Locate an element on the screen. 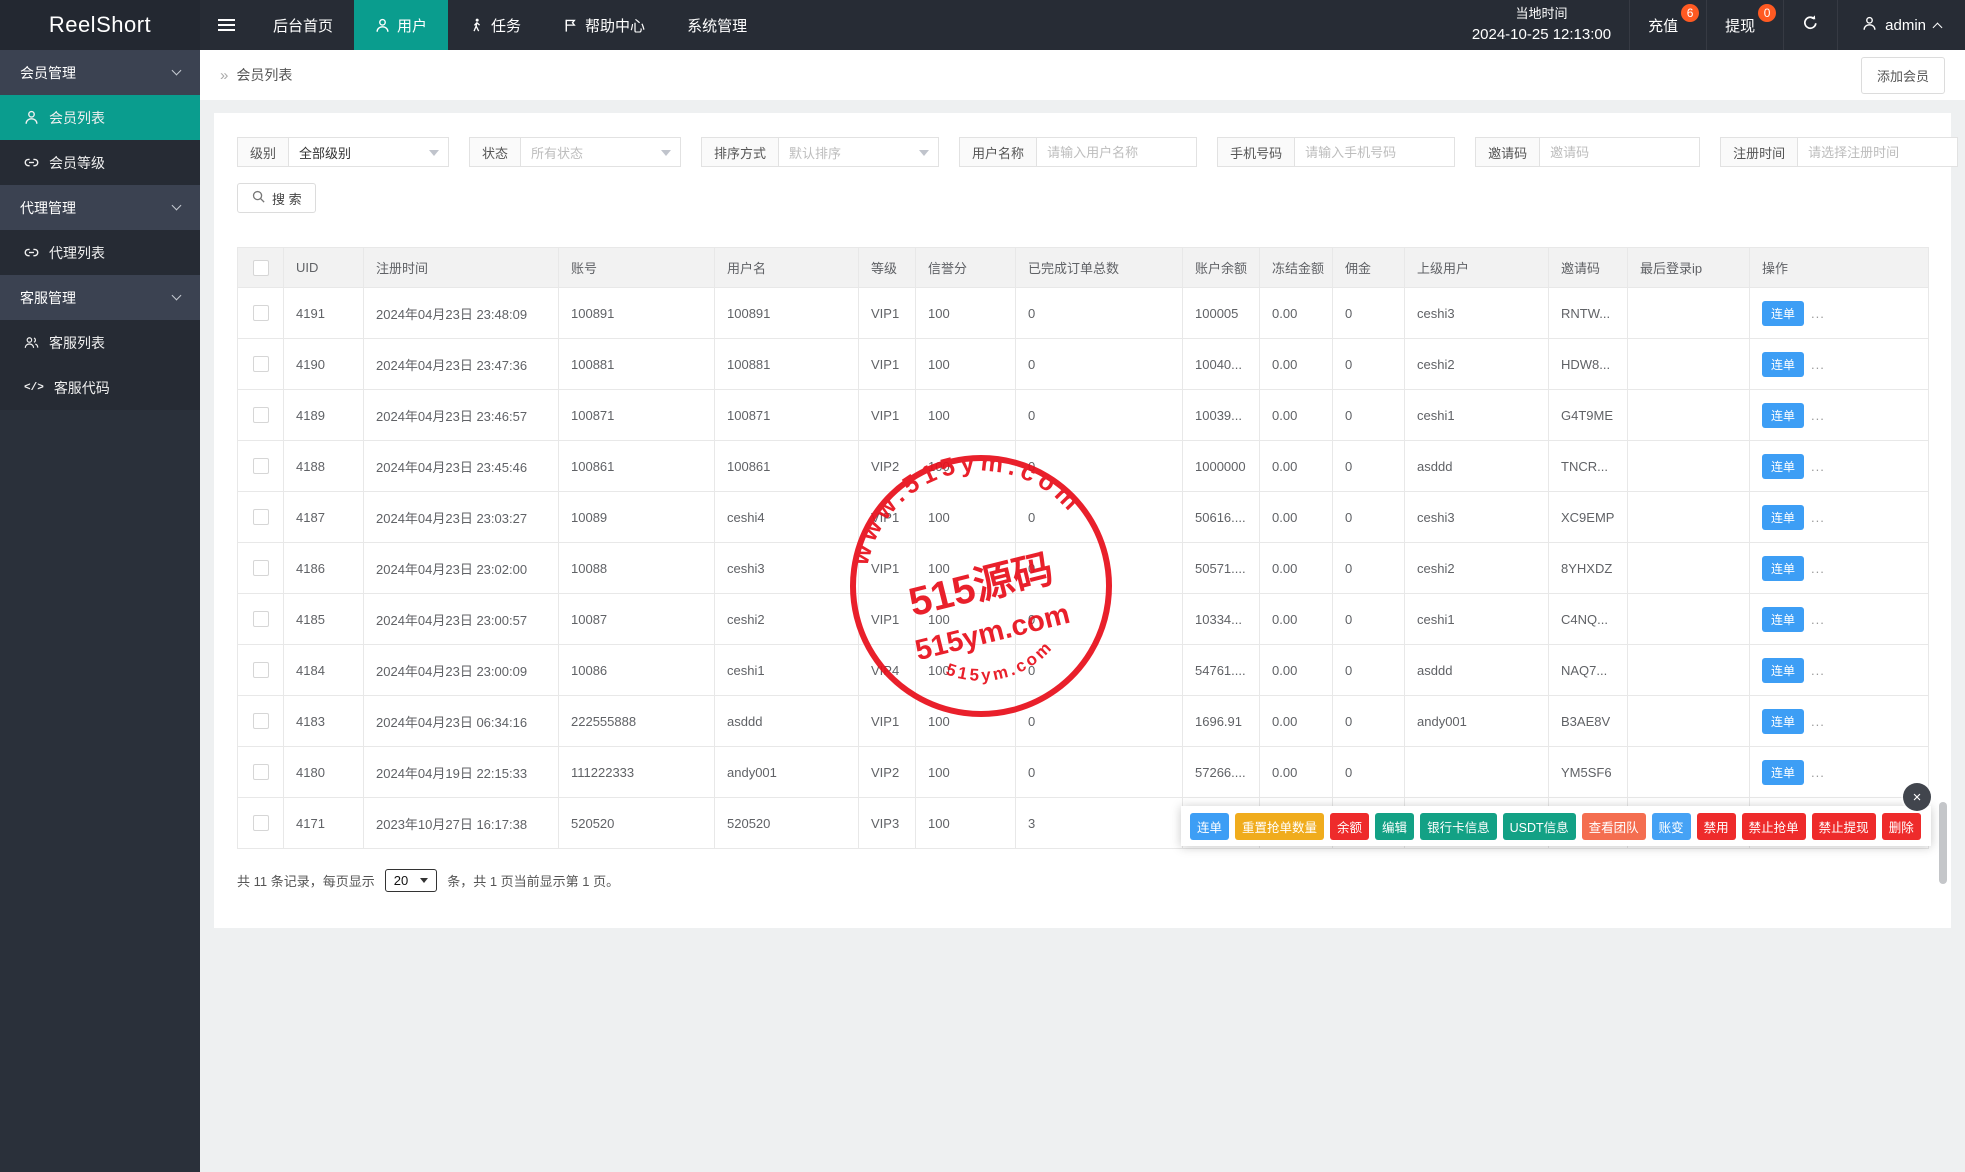 Image resolution: width=1965 pixels, height=1172 pixels. filter-input-username is located at coordinates (1117, 152).